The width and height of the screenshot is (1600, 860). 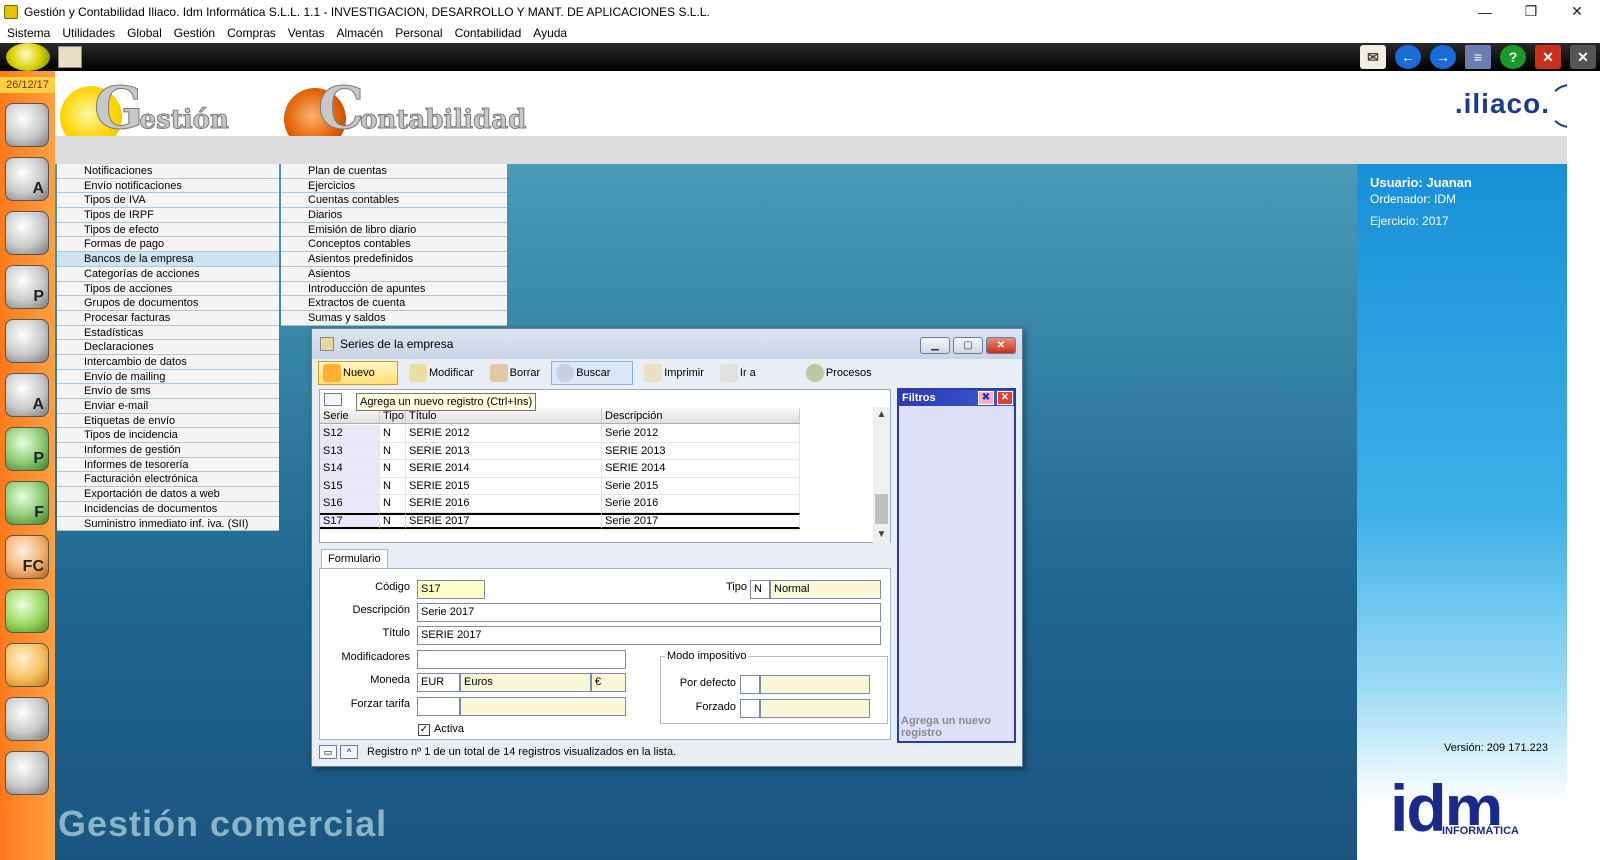 What do you see at coordinates (27, 179) in the screenshot?
I see `articles-icon: A` at bounding box center [27, 179].